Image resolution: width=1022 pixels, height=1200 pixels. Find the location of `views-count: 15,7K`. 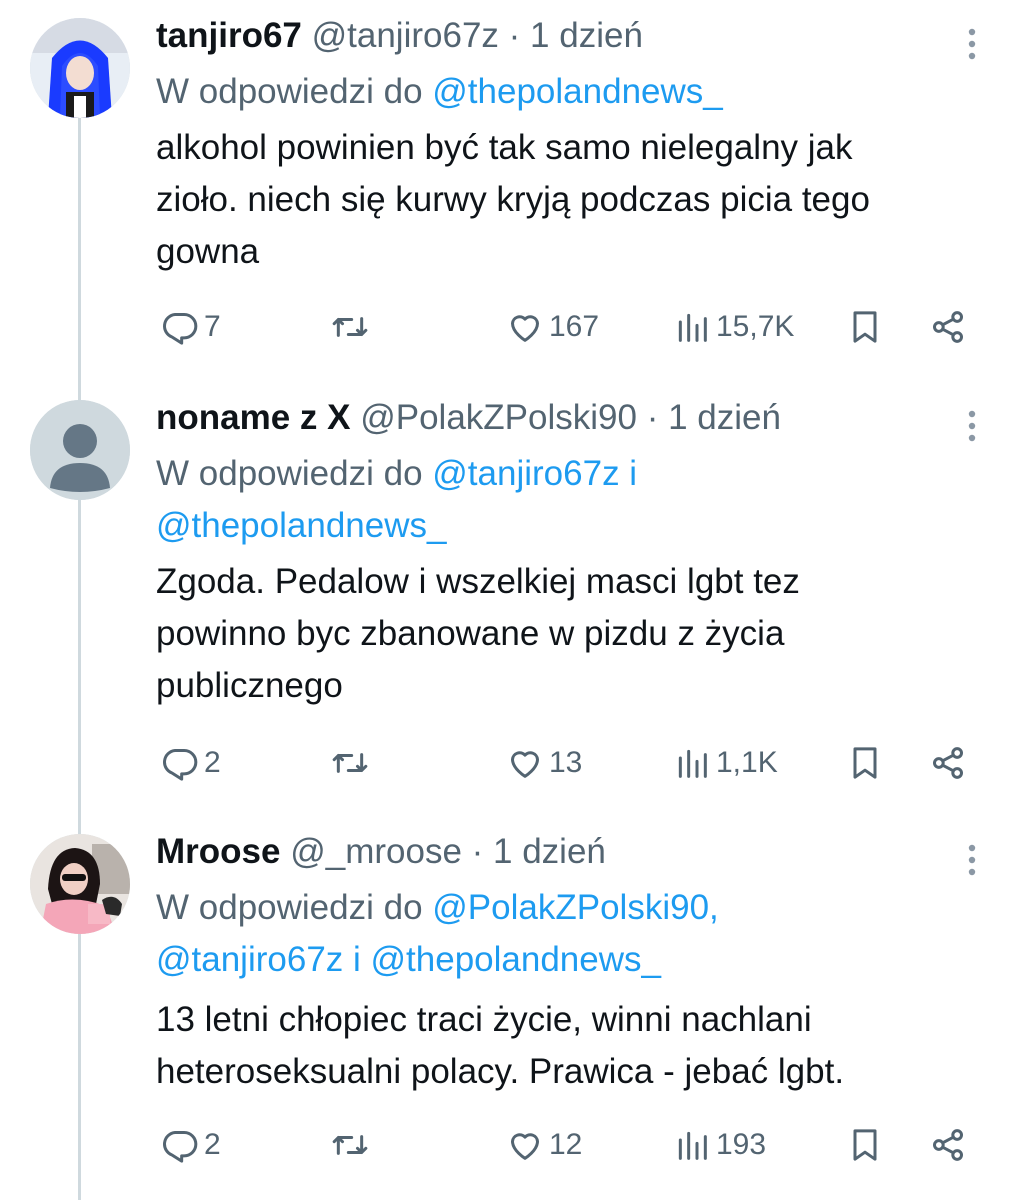

views-count: 15,7K is located at coordinates (755, 326).